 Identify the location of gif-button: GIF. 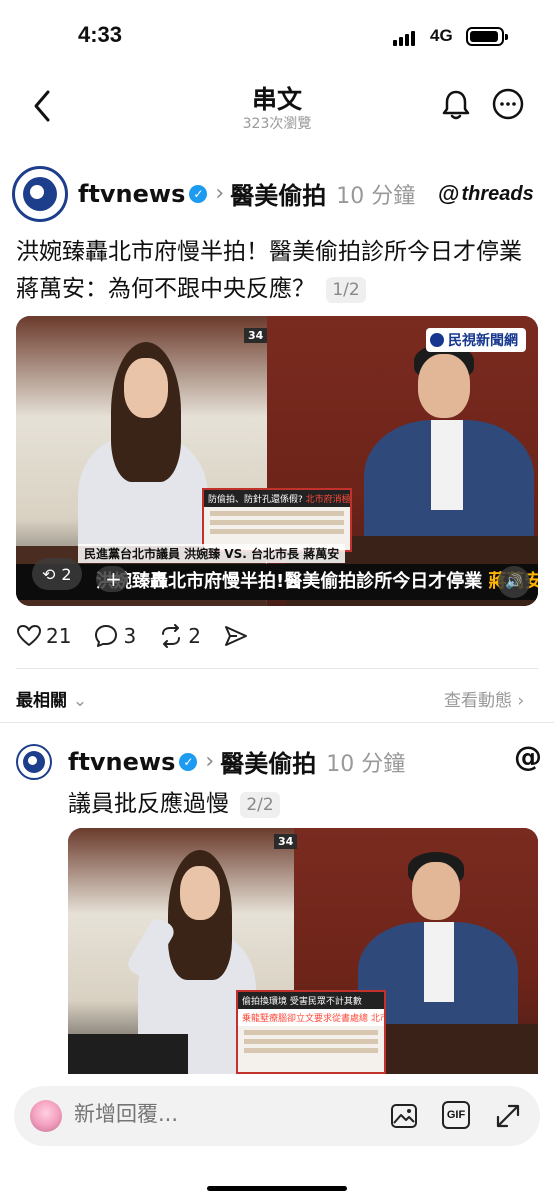
(456, 1115).